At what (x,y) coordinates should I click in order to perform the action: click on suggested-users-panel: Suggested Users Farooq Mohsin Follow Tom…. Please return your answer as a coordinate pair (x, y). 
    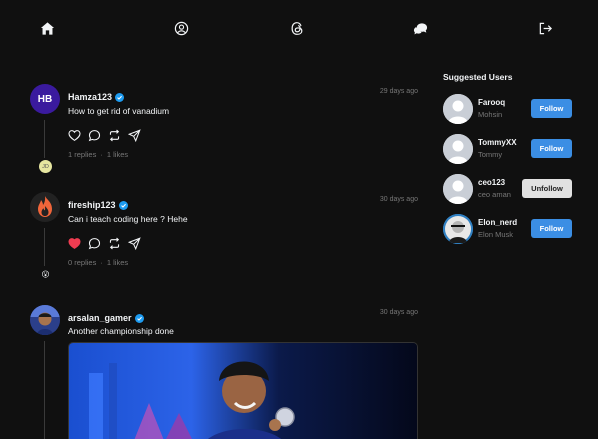
    Looking at the image, I should click on (513, 158).